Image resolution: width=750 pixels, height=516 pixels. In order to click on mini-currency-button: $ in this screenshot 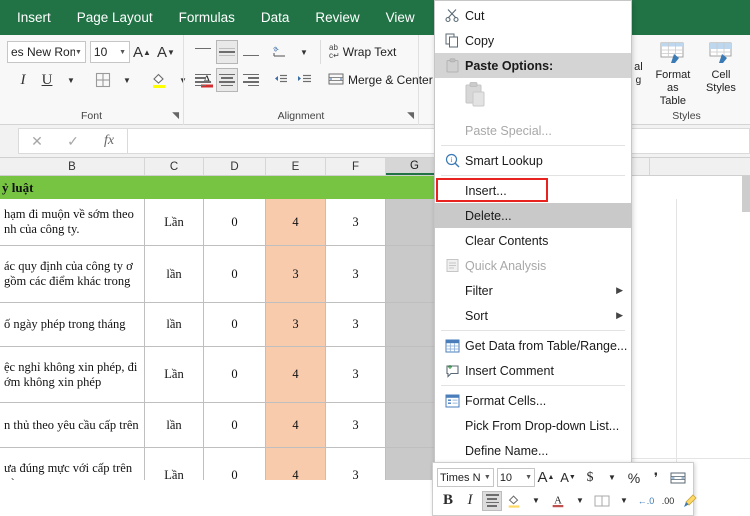, I will do `click(590, 478)`.